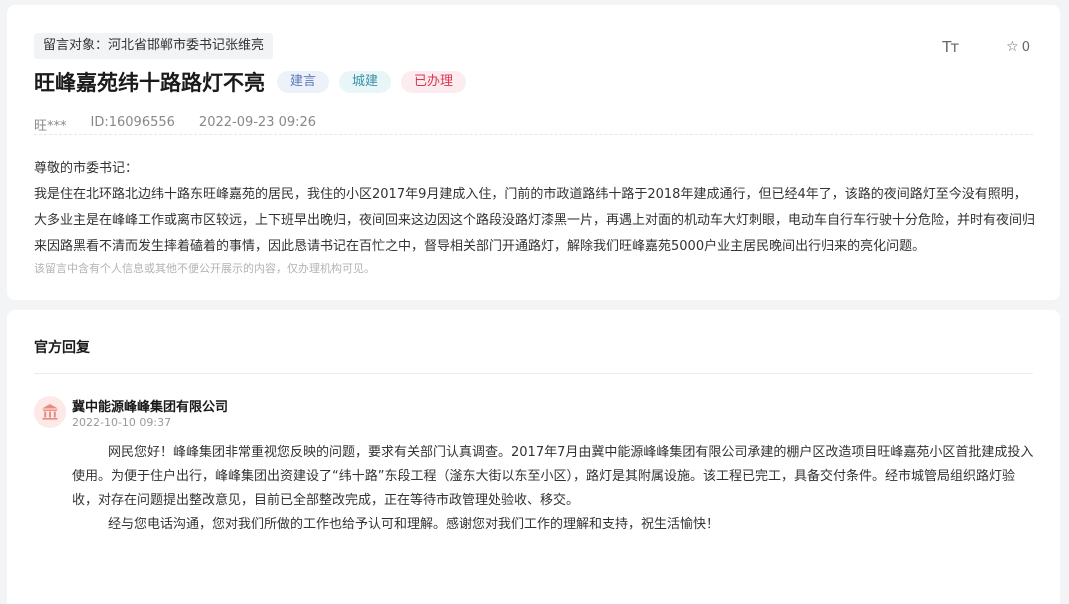 The height and width of the screenshot is (604, 1069). Describe the element at coordinates (365, 82) in the screenshot. I see `tag-urban-construction: 城建` at that location.